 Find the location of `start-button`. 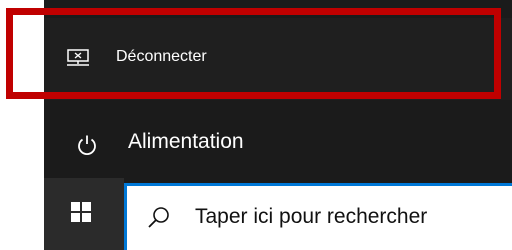

start-button is located at coordinates (84, 214).